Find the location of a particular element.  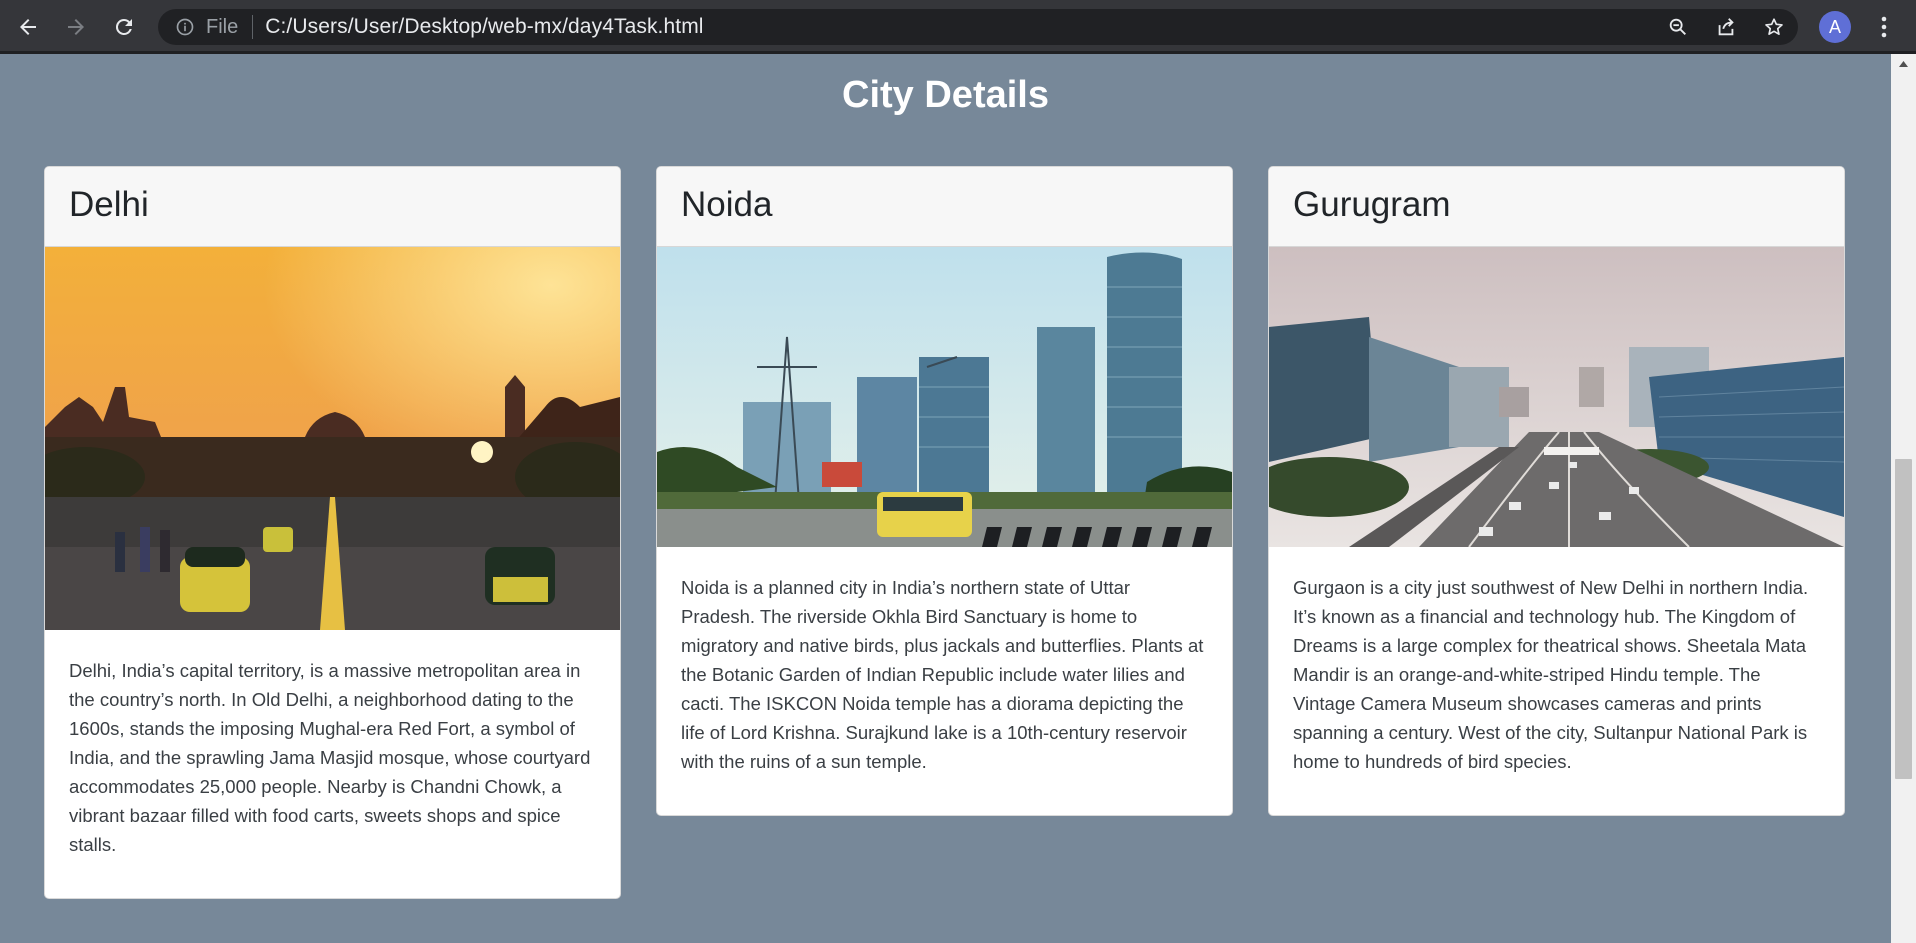

reload-button is located at coordinates (124, 27).